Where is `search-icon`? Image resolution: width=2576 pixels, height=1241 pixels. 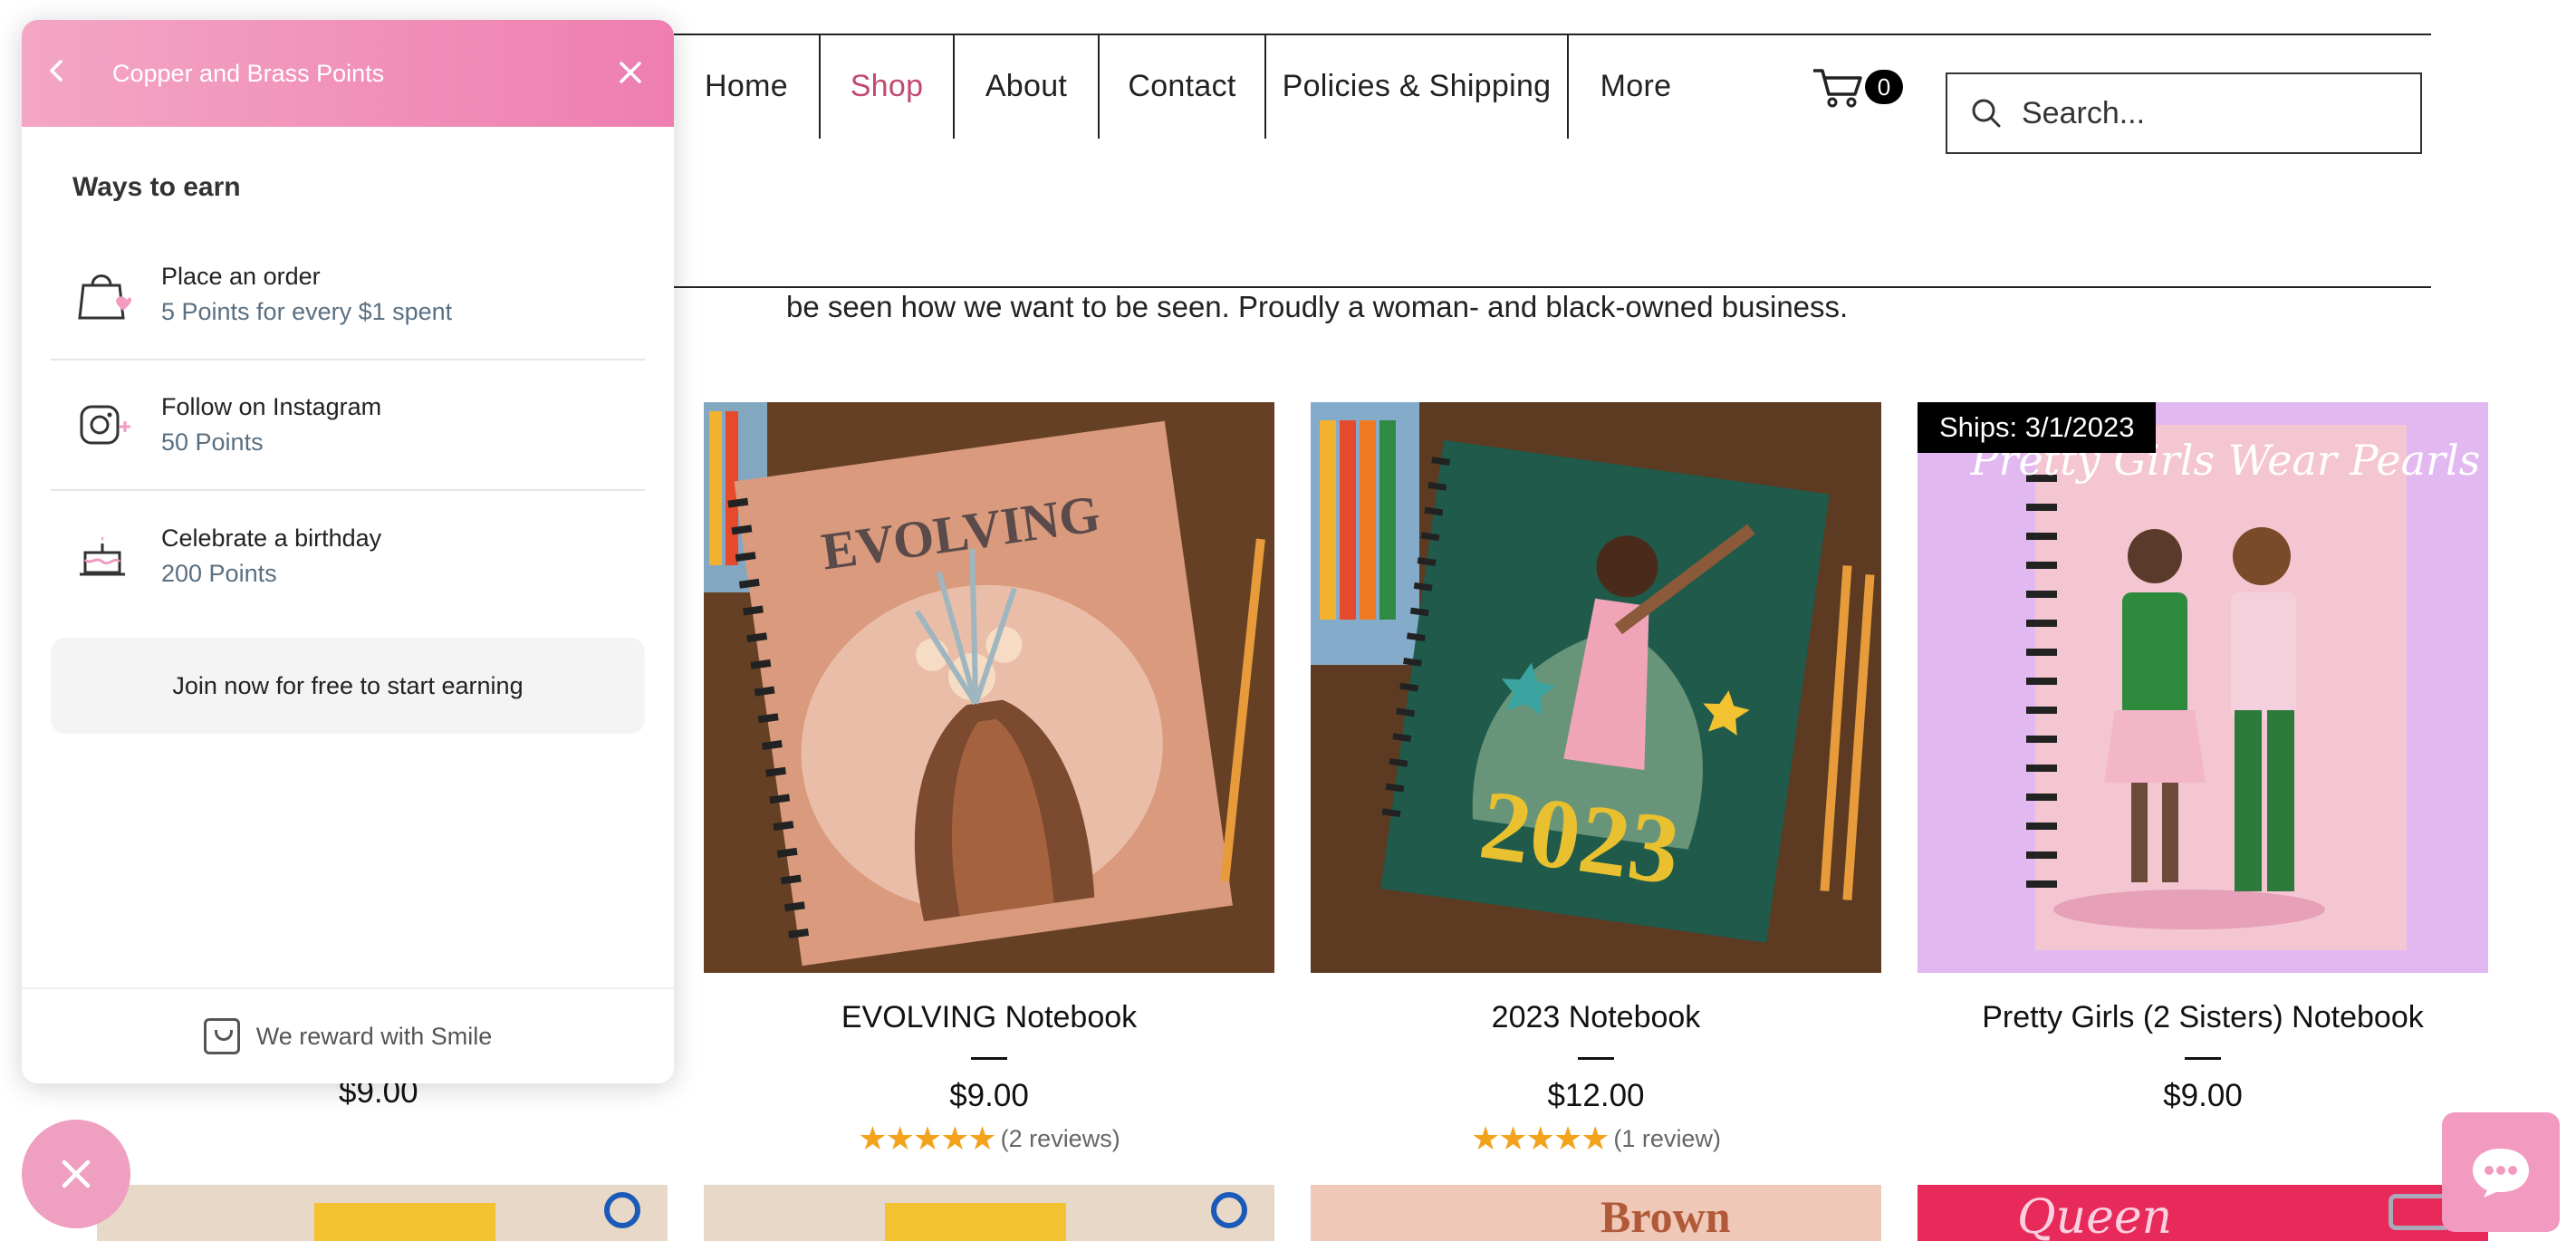
search-icon is located at coordinates (1986, 113).